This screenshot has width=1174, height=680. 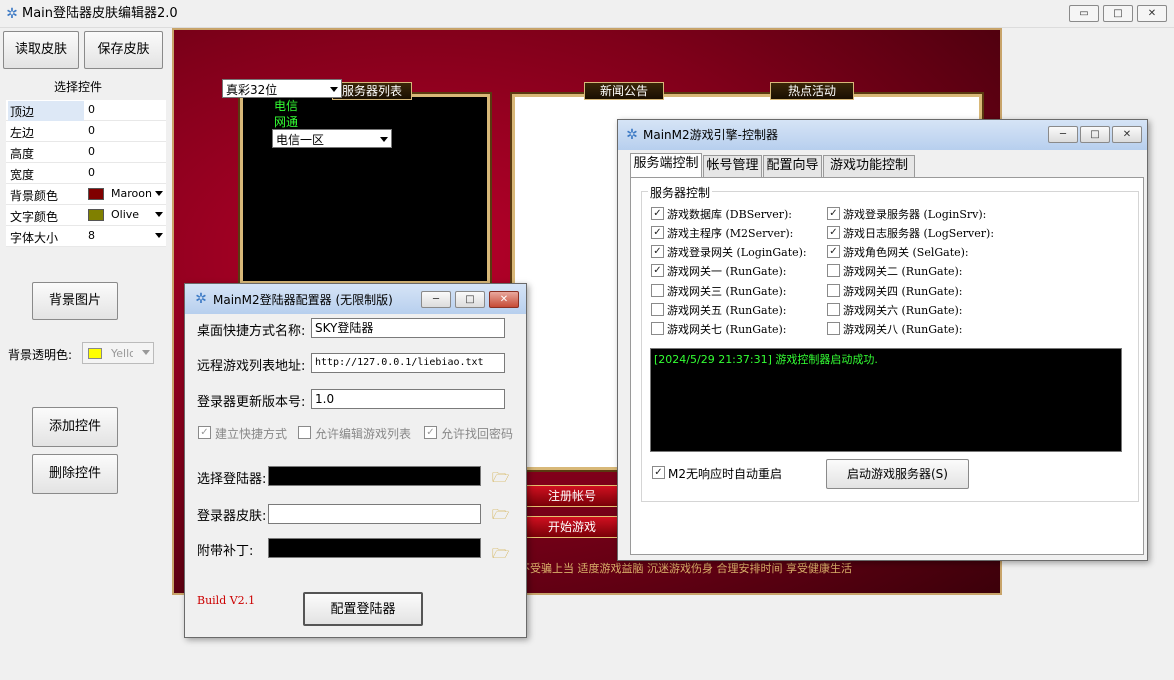 What do you see at coordinates (41, 50) in the screenshot?
I see `load-skin-button: 读取皮肤` at bounding box center [41, 50].